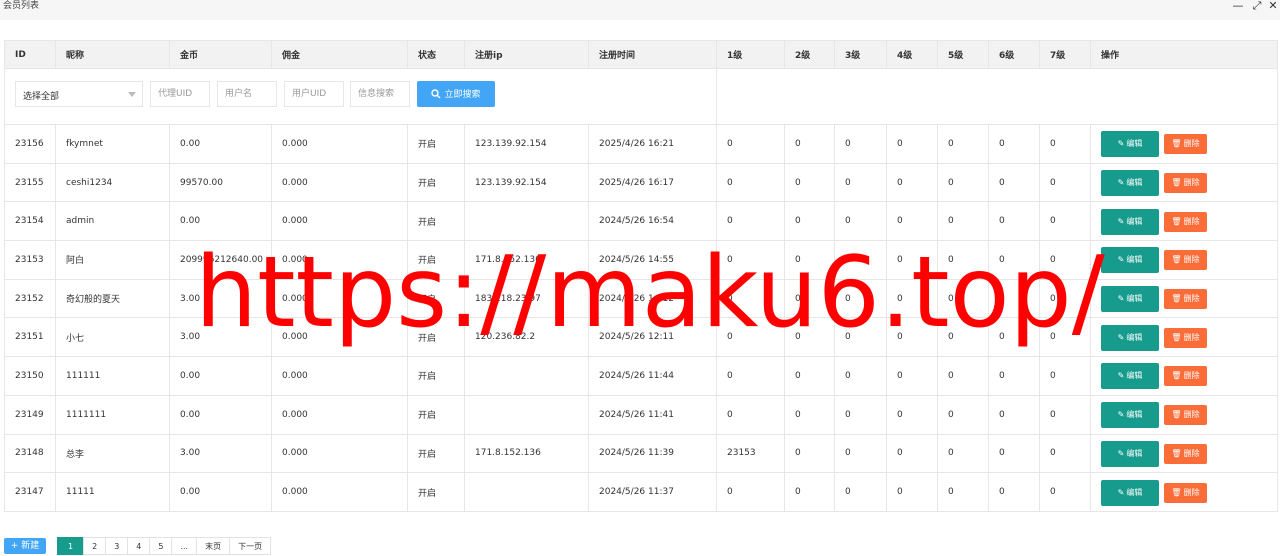 This screenshot has width=1280, height=556. Describe the element at coordinates (132, 94) in the screenshot. I see `chevron-down-icon` at that location.